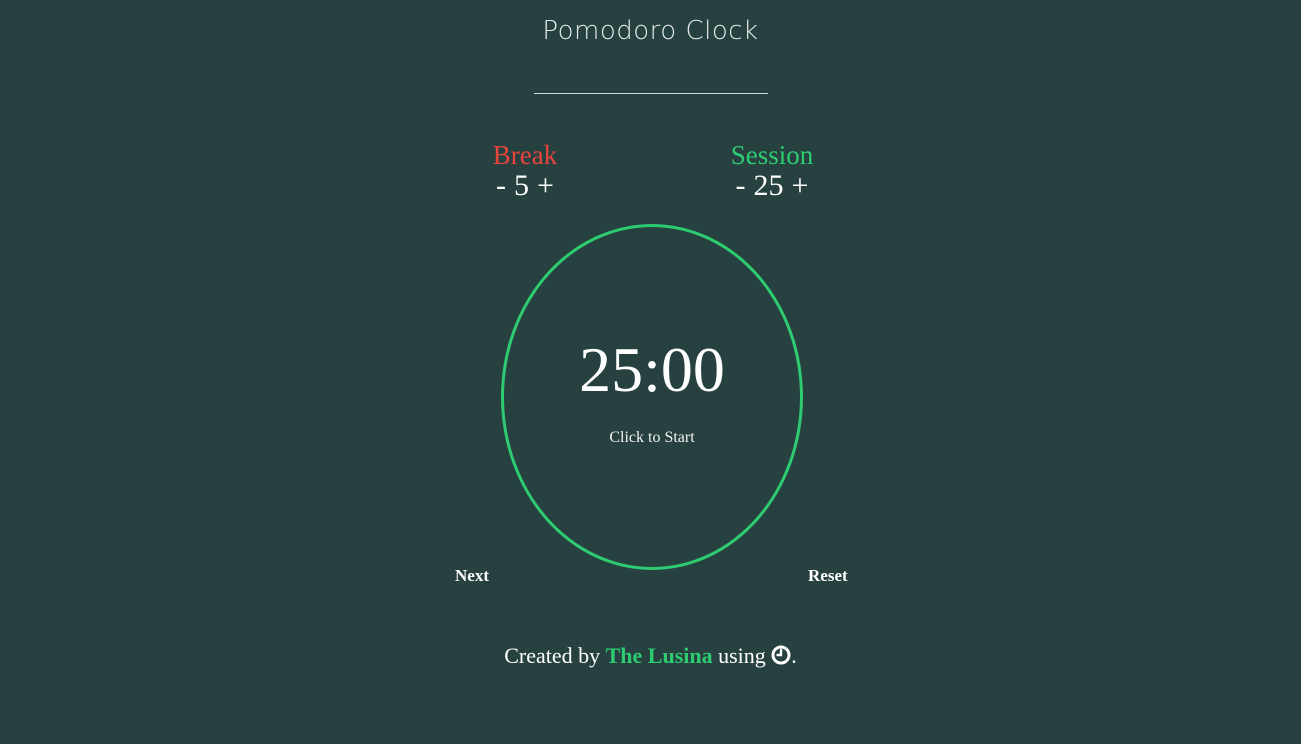 The height and width of the screenshot is (744, 1301). What do you see at coordinates (768, 185) in the screenshot?
I see `session-value: 25` at bounding box center [768, 185].